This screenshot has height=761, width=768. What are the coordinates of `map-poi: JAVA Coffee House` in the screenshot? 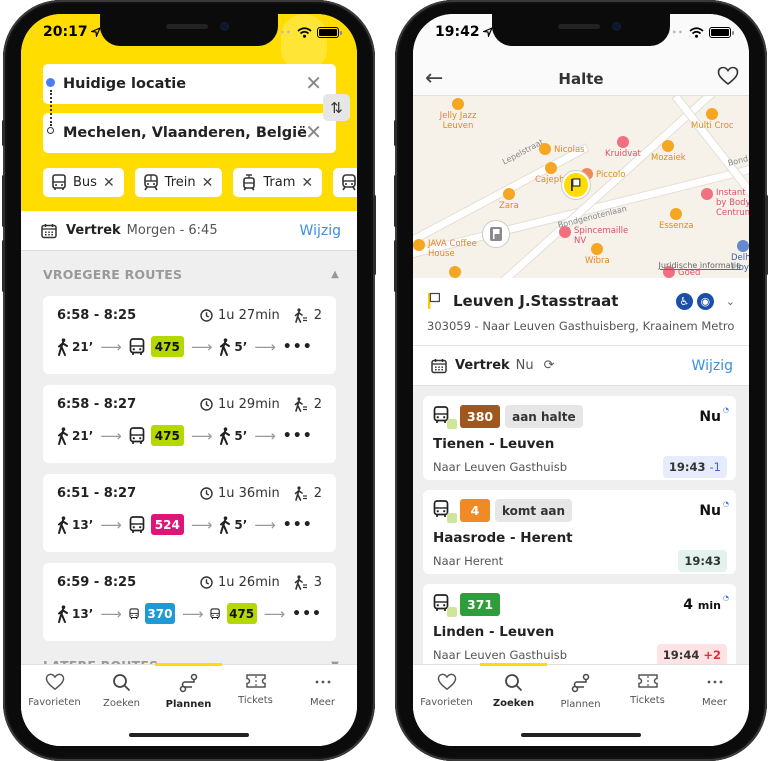 It's located at (445, 249).